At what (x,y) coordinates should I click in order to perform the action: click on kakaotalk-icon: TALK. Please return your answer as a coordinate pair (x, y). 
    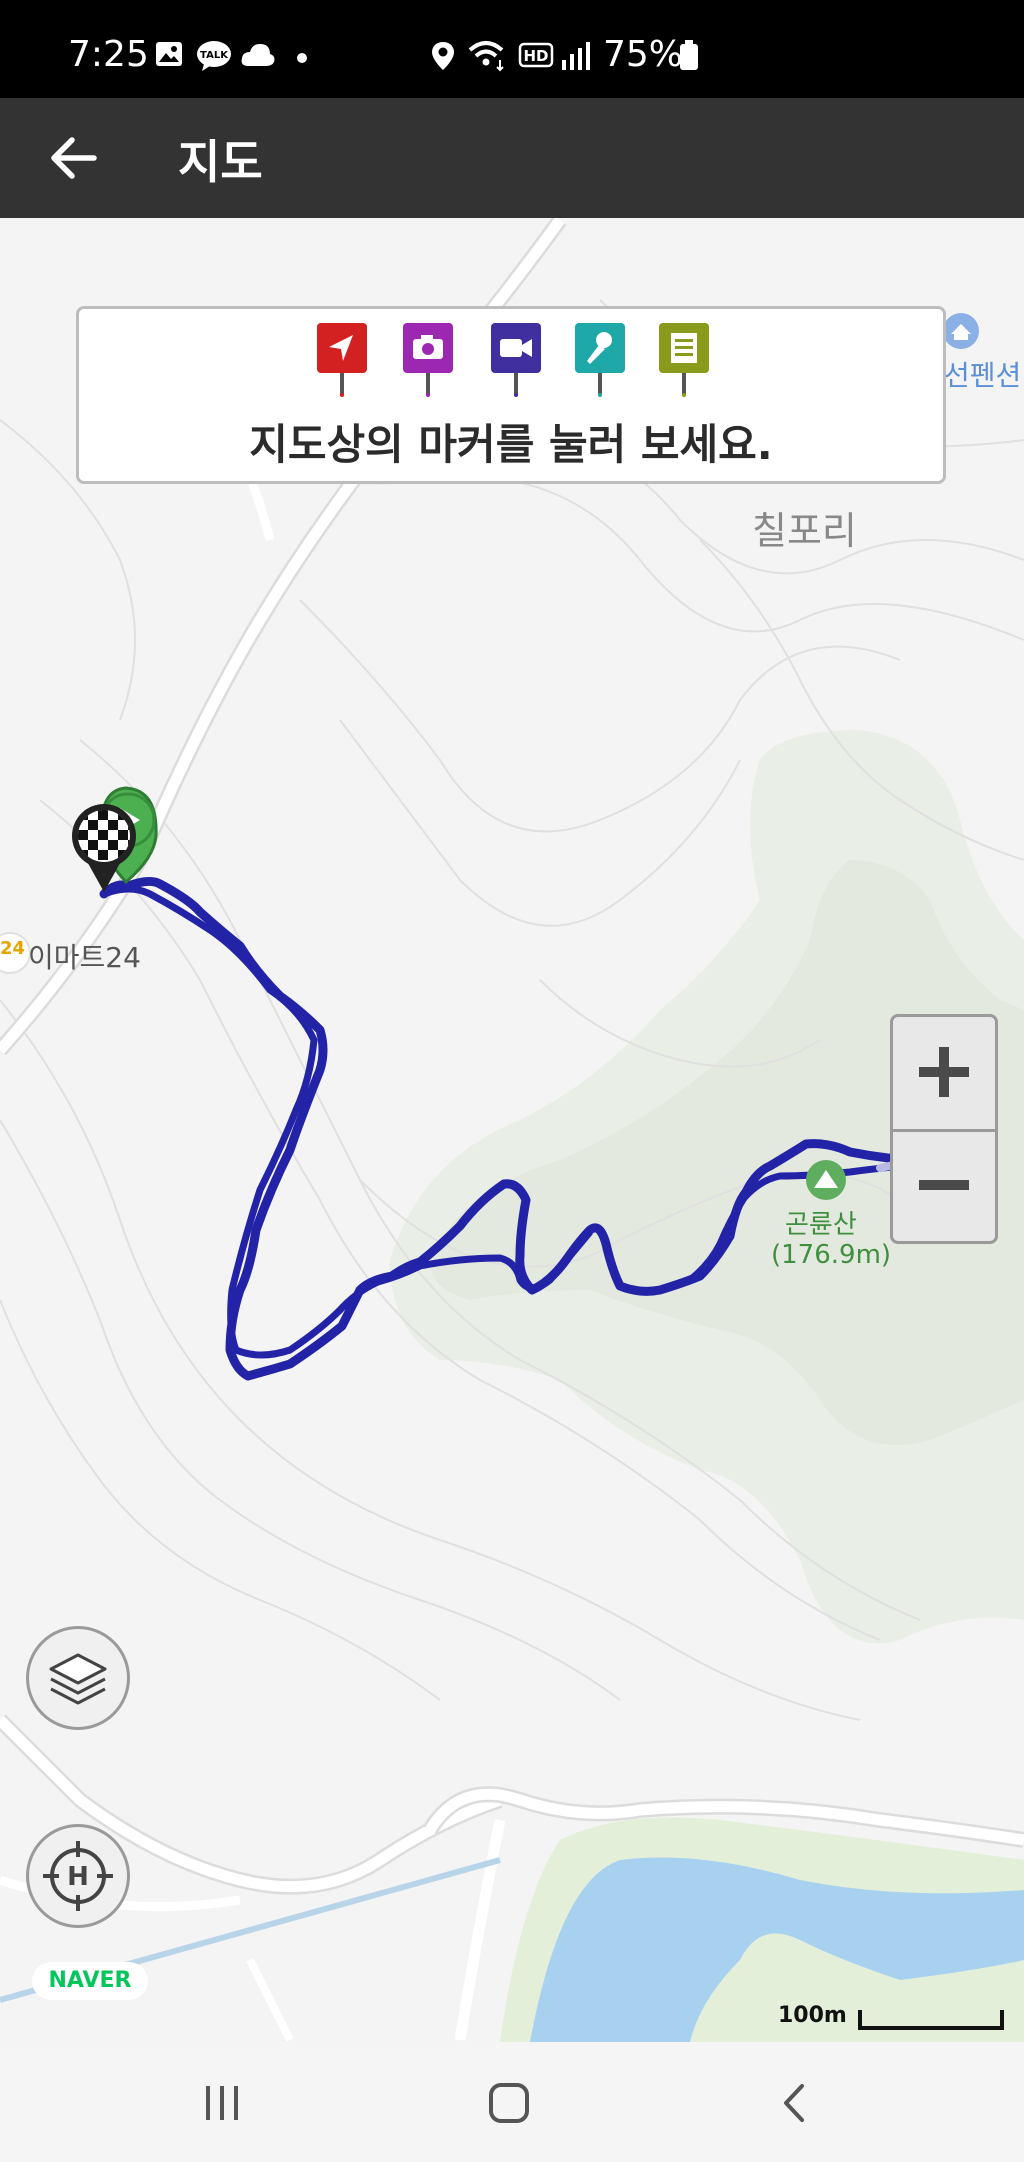
    Looking at the image, I should click on (214, 56).